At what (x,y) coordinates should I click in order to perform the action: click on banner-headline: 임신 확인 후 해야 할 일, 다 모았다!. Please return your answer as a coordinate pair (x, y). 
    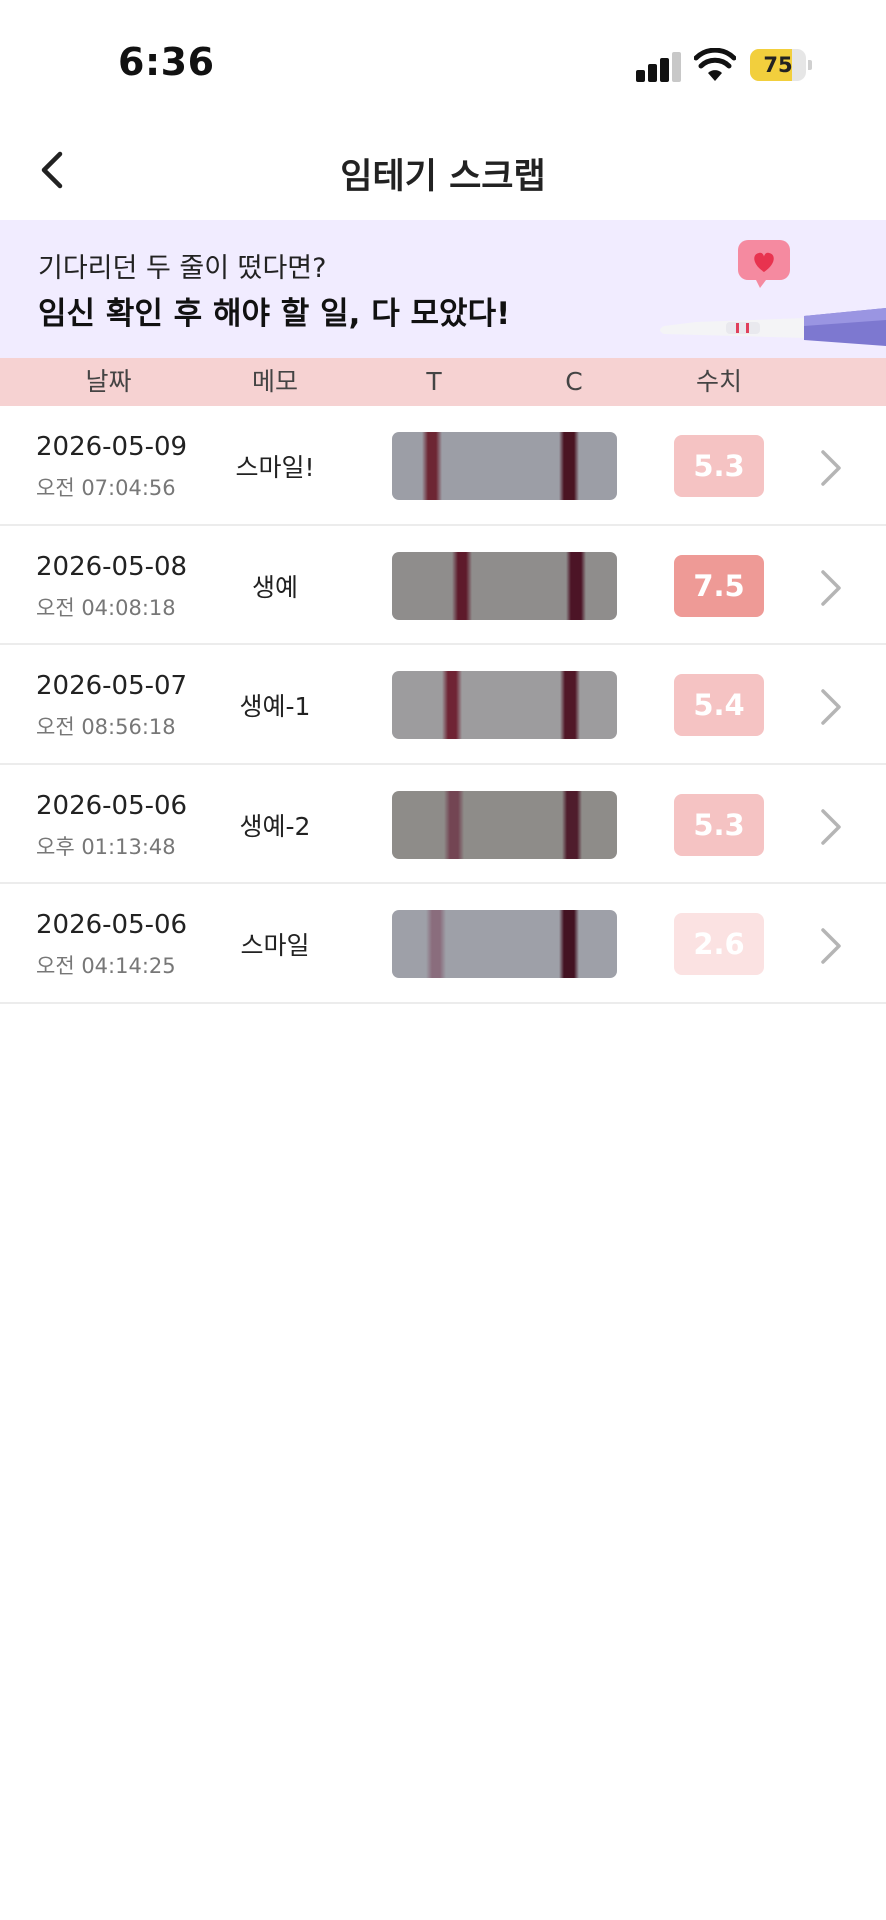
    Looking at the image, I should click on (274, 314).